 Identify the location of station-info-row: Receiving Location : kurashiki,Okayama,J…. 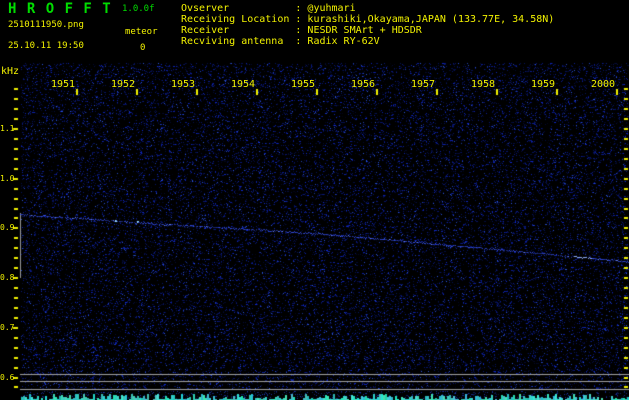
(368, 19).